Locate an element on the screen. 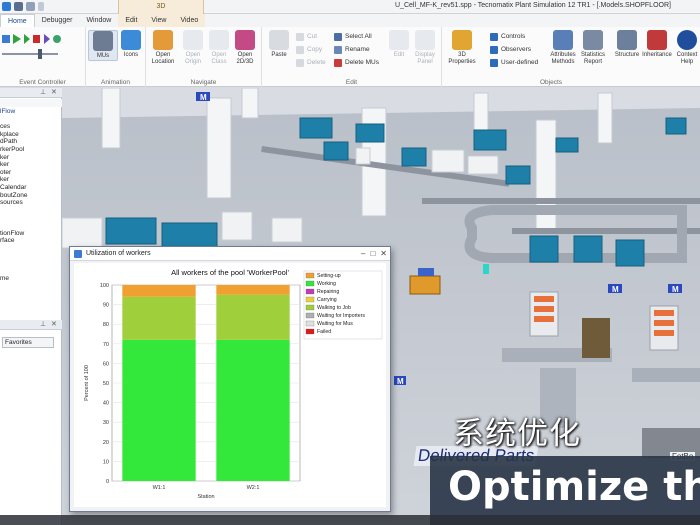 The image size is (700, 525). tree-item: tionFlow is located at coordinates (31, 234).